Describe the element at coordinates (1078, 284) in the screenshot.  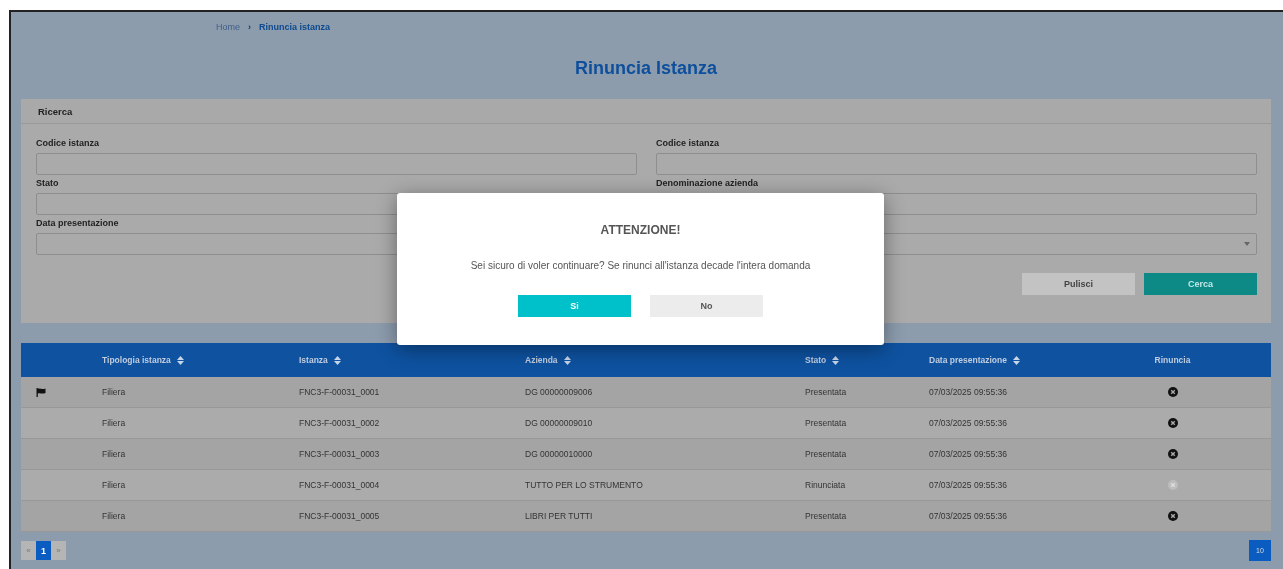
I see `search-button: Pulisci` at that location.